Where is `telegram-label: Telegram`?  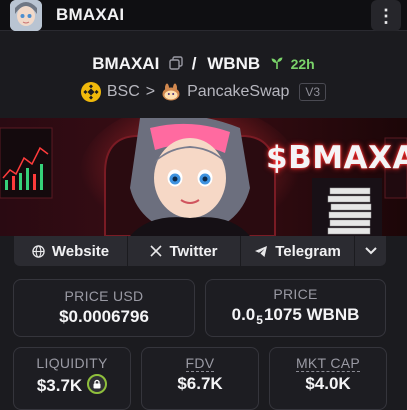
telegram-label: Telegram is located at coordinates (308, 251).